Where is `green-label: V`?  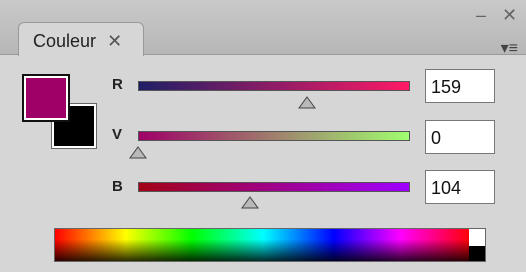
green-label: V is located at coordinates (117, 134).